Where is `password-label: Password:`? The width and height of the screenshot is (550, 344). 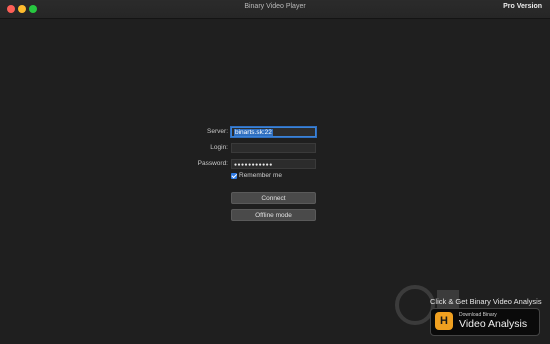 password-label: Password: is located at coordinates (212, 163).